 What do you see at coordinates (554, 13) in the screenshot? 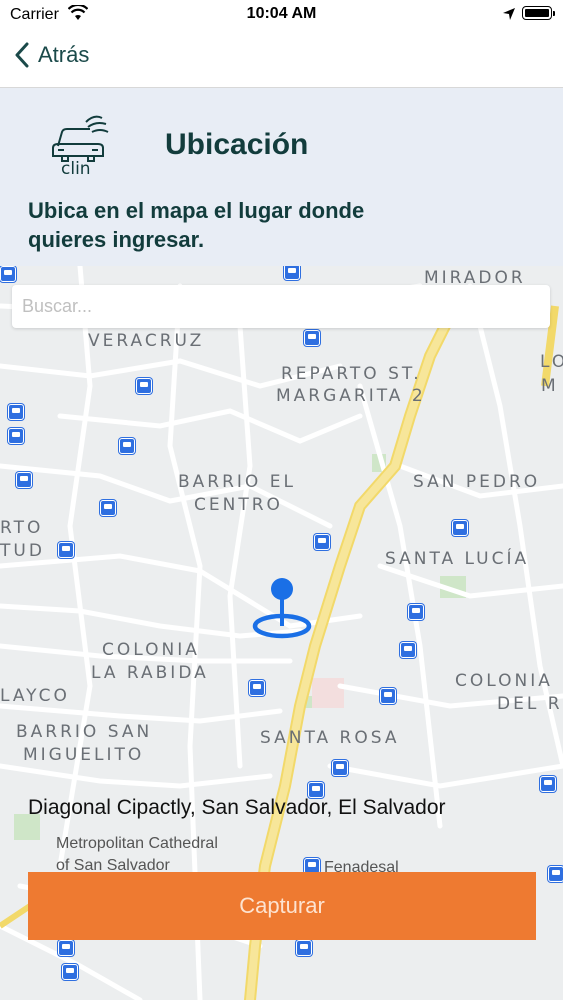
I see `battery-cap` at bounding box center [554, 13].